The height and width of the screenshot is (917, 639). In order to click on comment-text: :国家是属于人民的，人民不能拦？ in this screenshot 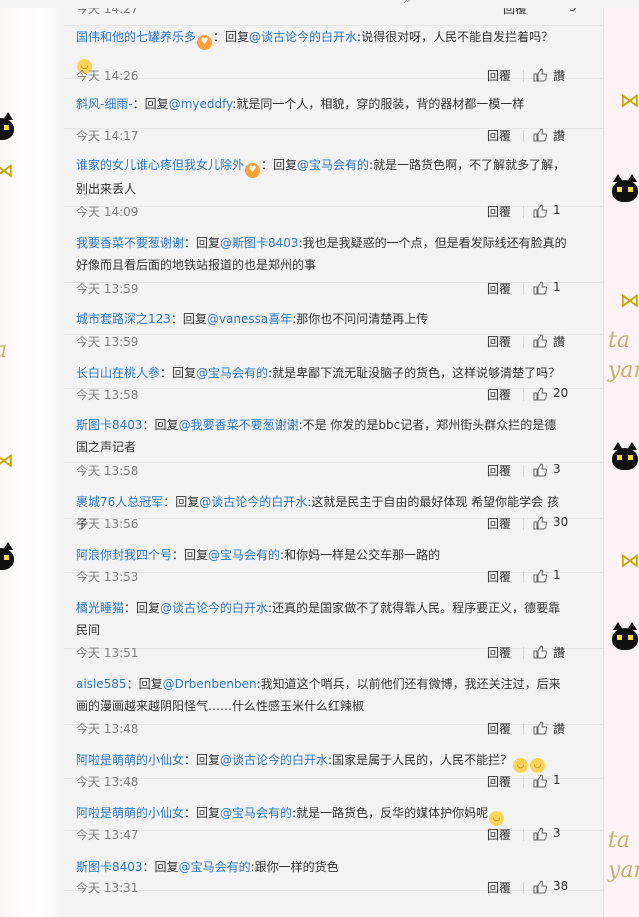, I will do `click(420, 760)`.